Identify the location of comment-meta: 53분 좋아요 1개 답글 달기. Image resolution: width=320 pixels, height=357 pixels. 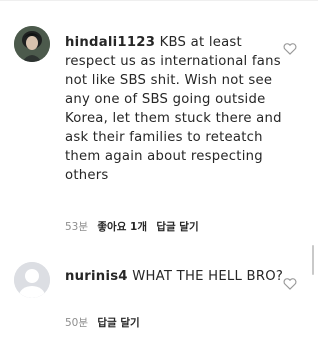
(135, 226).